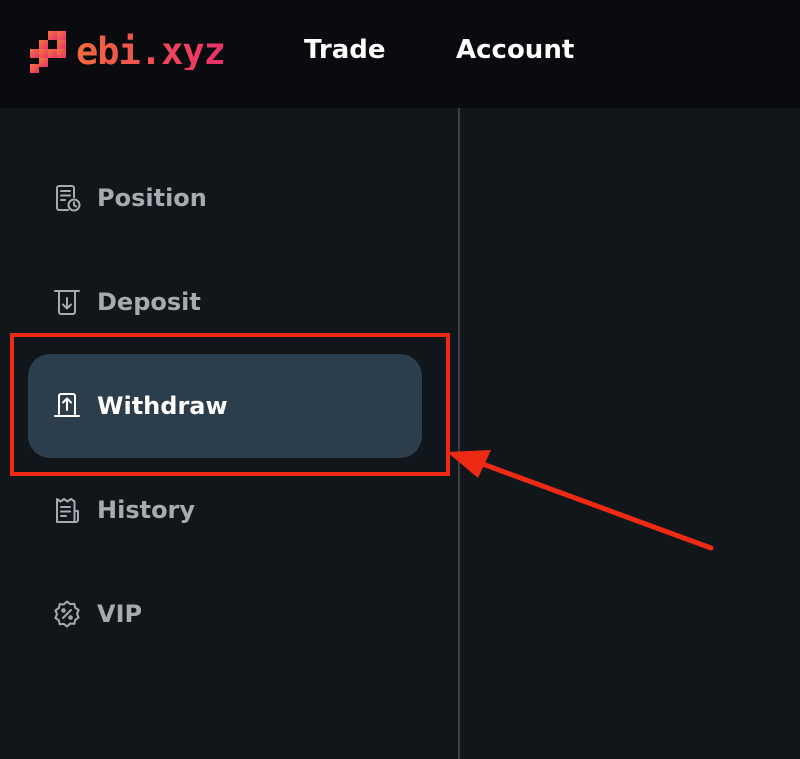  Describe the element at coordinates (225, 614) in the screenshot. I see `sidebar-item-vip: VIP` at that location.